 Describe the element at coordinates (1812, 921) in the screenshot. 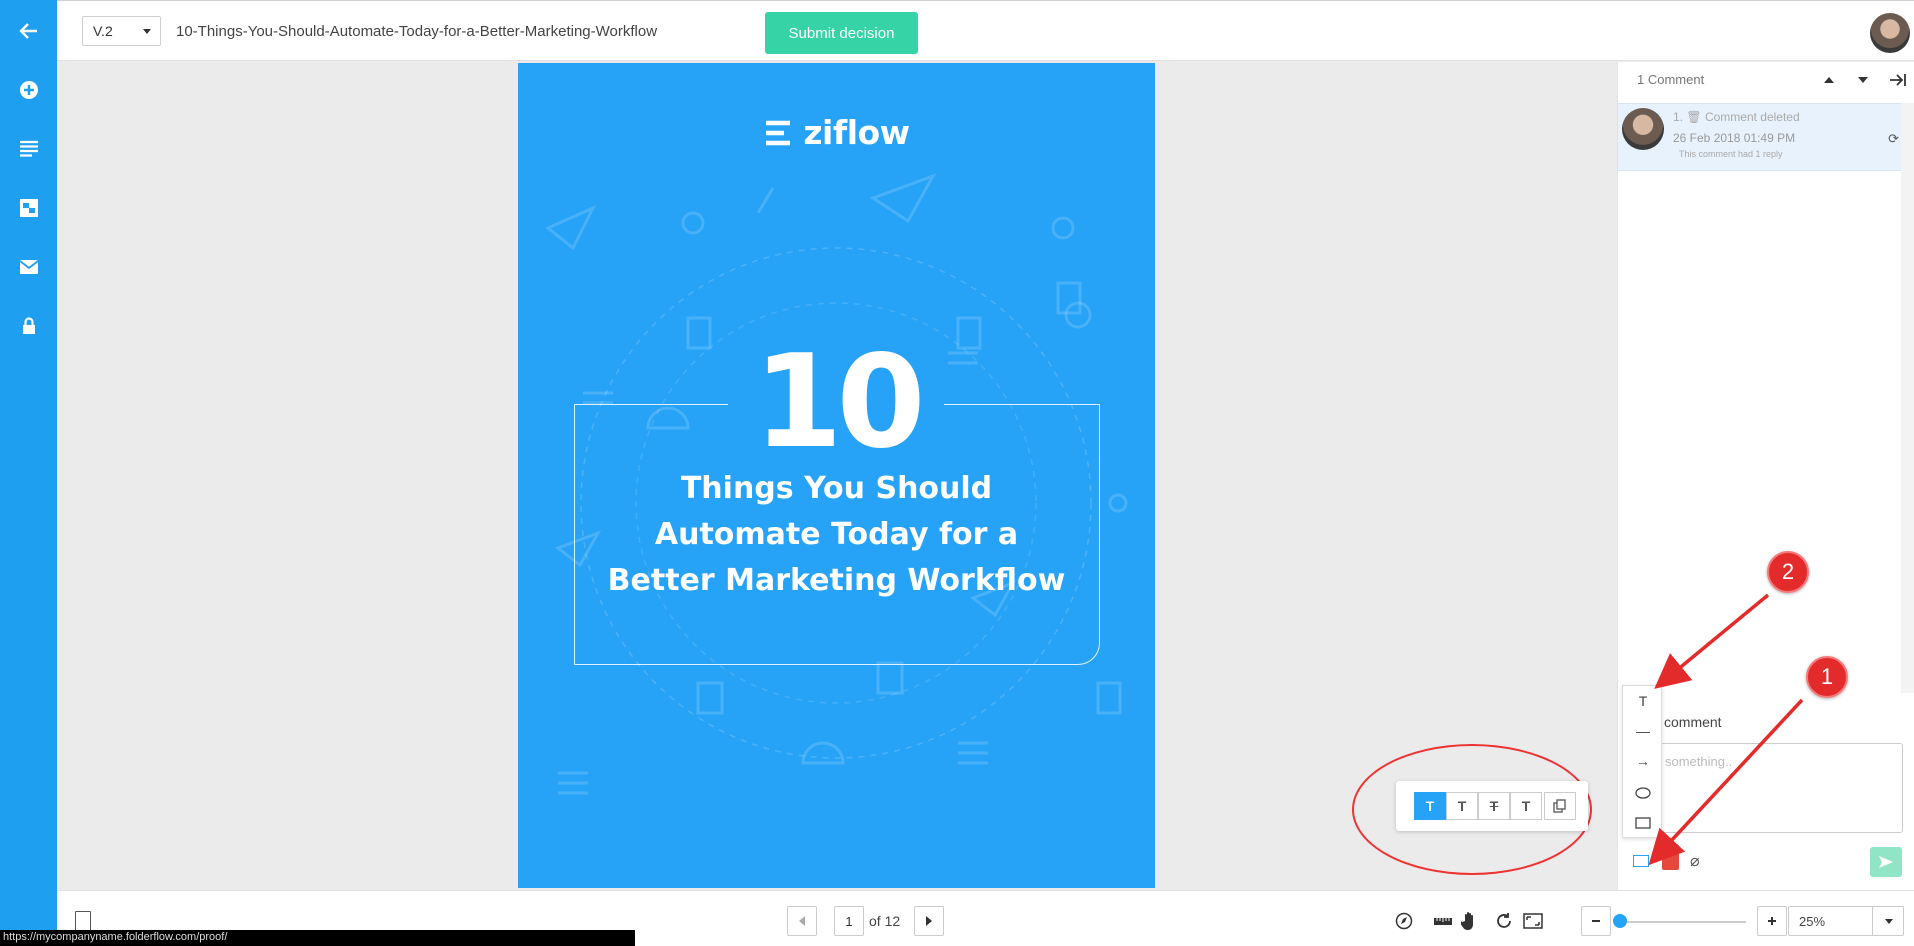

I see `zoom-value: 25%` at that location.